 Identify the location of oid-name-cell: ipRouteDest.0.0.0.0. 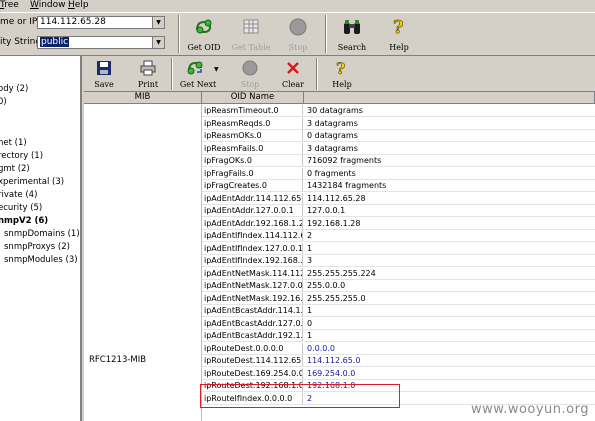
(252, 348).